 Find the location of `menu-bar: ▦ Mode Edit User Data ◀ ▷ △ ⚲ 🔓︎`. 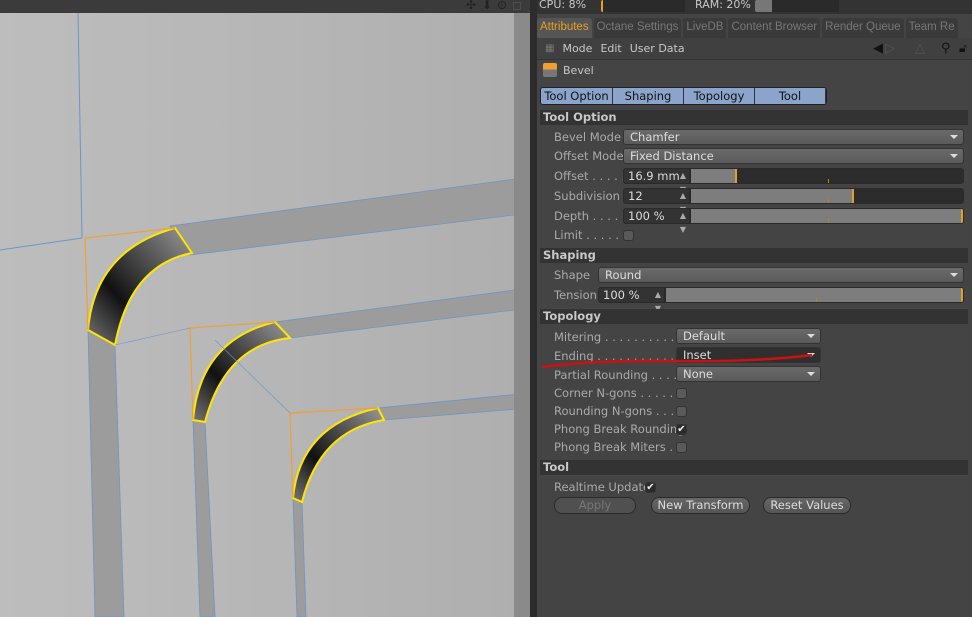

menu-bar: ▦ Mode Edit User Data ◀ ▷ △ ⚲ 🔓︎ is located at coordinates (754, 49).